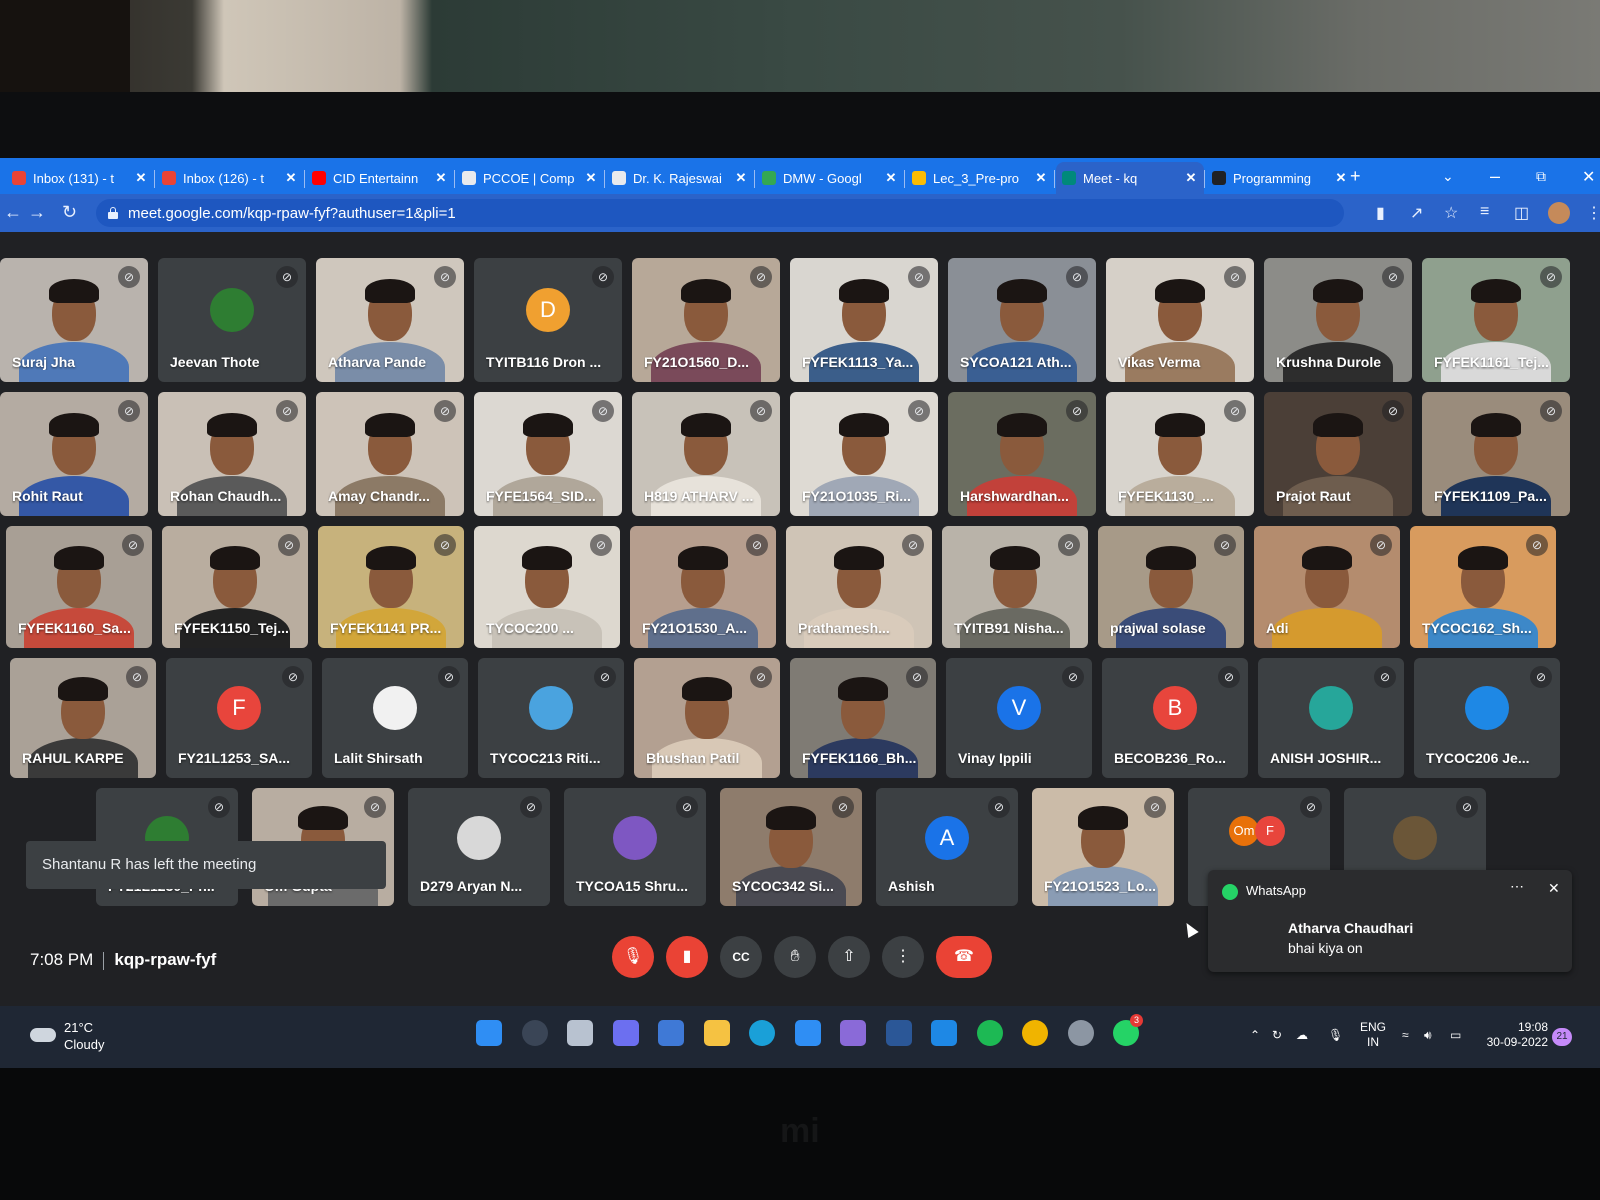 This screenshot has height=1200, width=1600. I want to click on more-options-button: ⋮, so click(903, 957).